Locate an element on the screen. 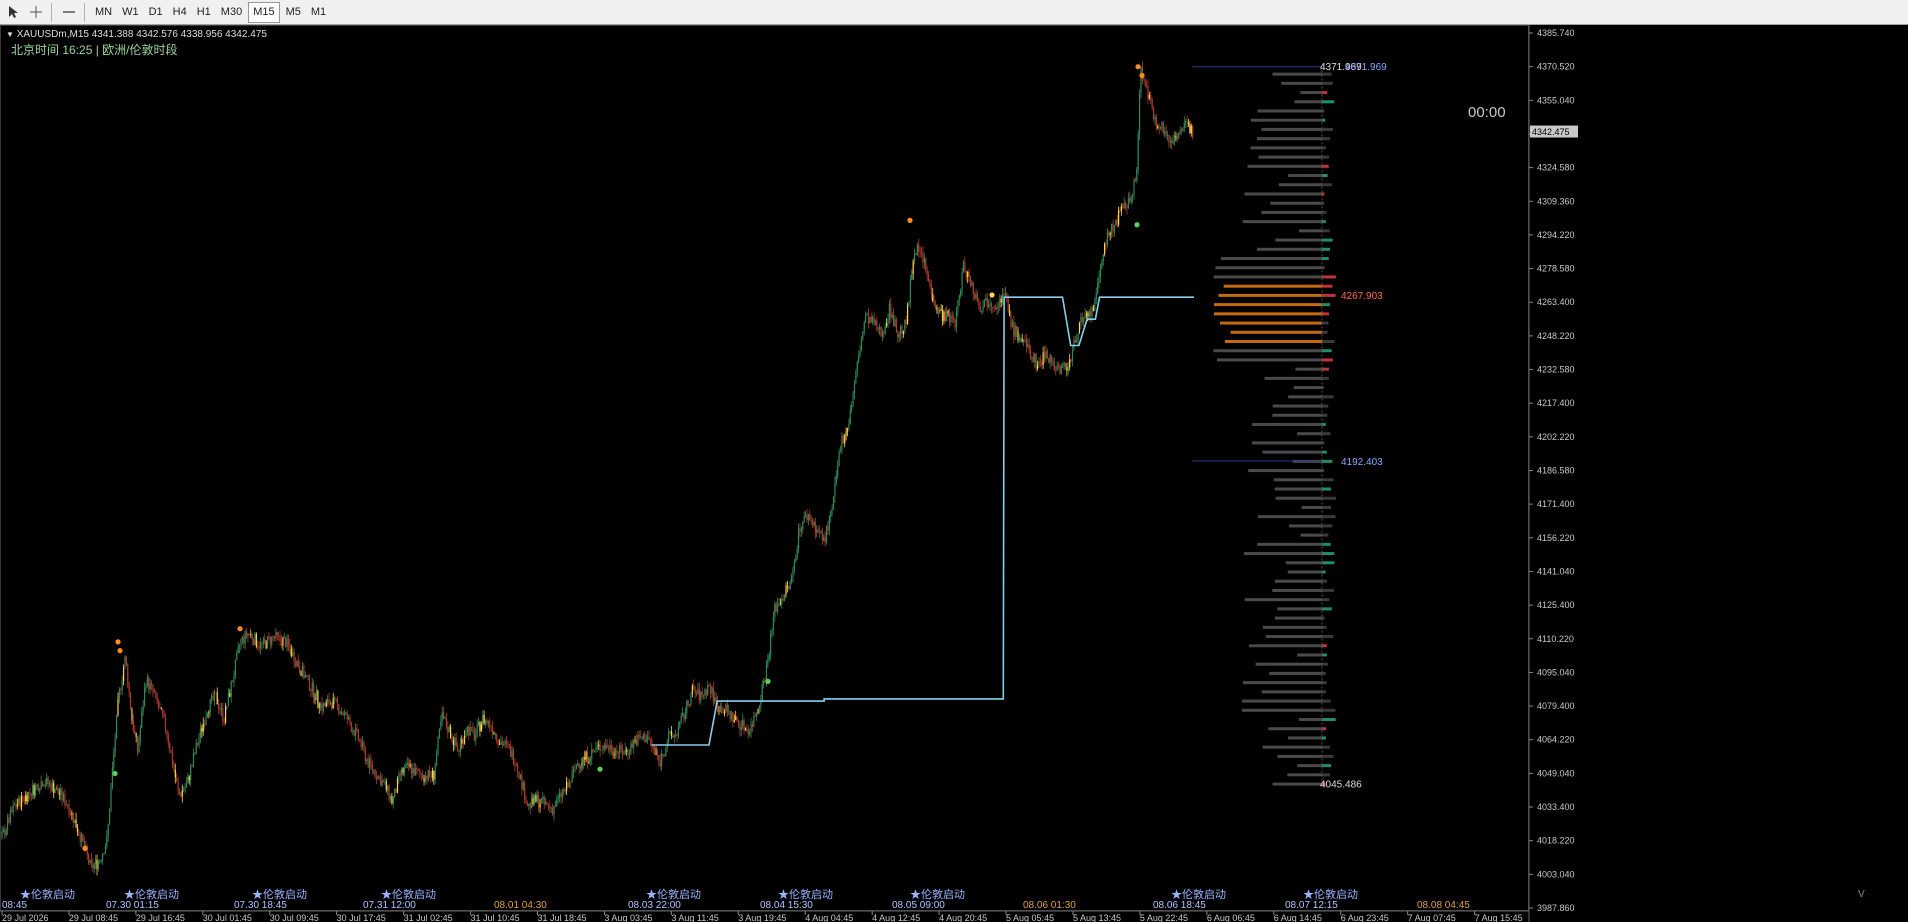  timeframe-button-m1: M1 is located at coordinates (318, 12).